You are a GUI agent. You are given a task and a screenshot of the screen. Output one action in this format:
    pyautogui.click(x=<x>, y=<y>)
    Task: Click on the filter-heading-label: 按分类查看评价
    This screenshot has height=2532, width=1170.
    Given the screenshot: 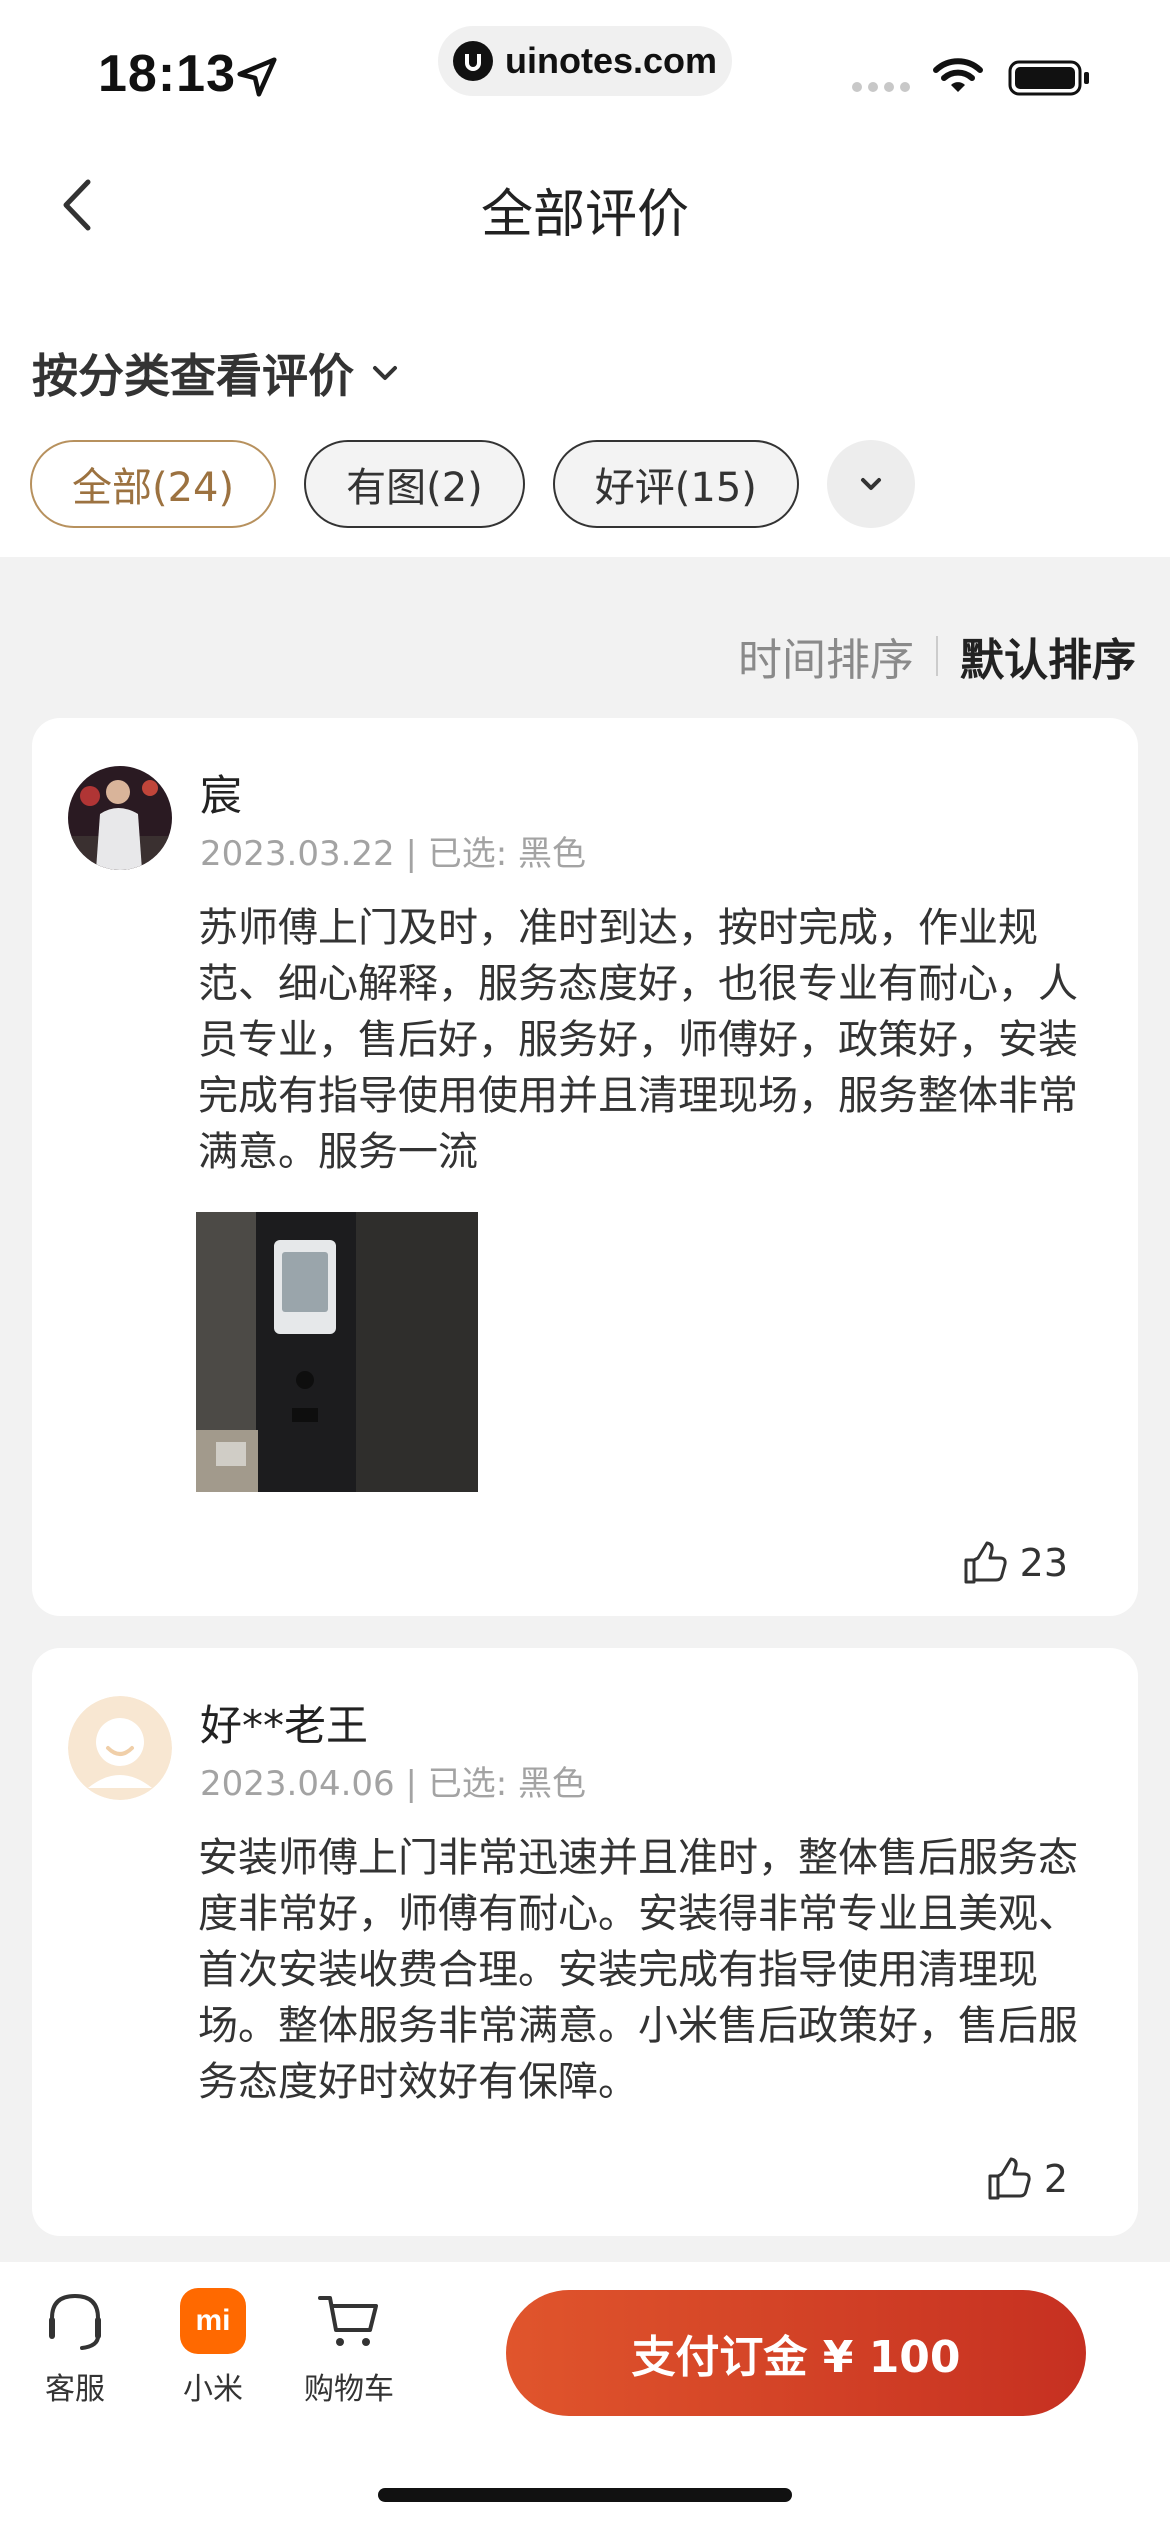 What is the action you would take?
    pyautogui.click(x=193, y=376)
    